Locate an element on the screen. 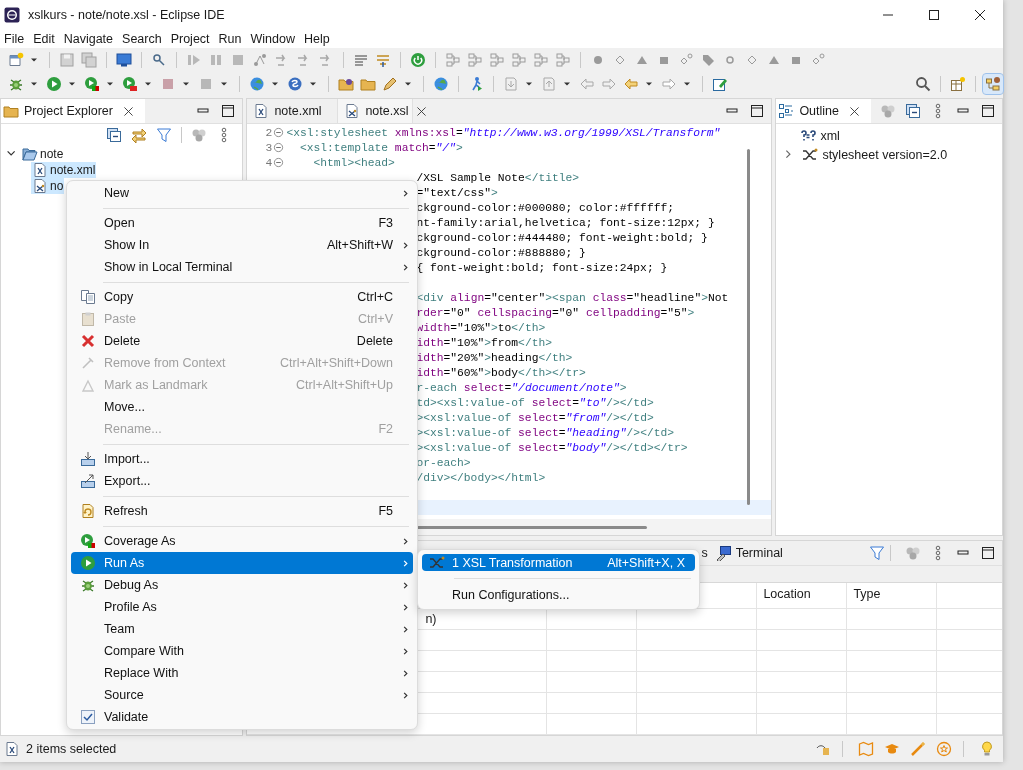  menu-item: Team is located at coordinates (242, 629).